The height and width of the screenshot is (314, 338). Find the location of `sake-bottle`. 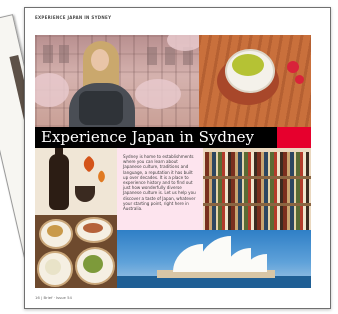

sake-bottle is located at coordinates (59, 182).